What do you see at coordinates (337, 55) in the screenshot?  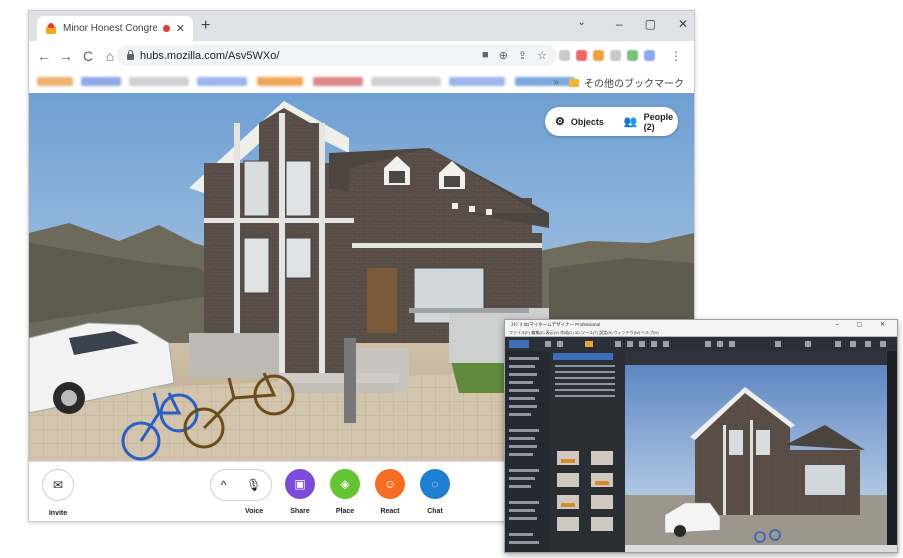 I see `url-field: hubs.mozilla.com/Asv5WXo/ ■ ⊕ ⇪ ☆` at bounding box center [337, 55].